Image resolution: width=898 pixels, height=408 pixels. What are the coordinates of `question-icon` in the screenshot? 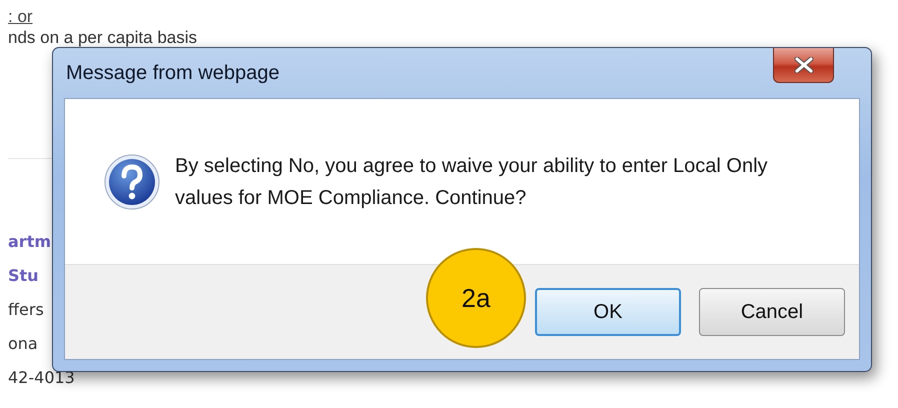 It's located at (132, 181).